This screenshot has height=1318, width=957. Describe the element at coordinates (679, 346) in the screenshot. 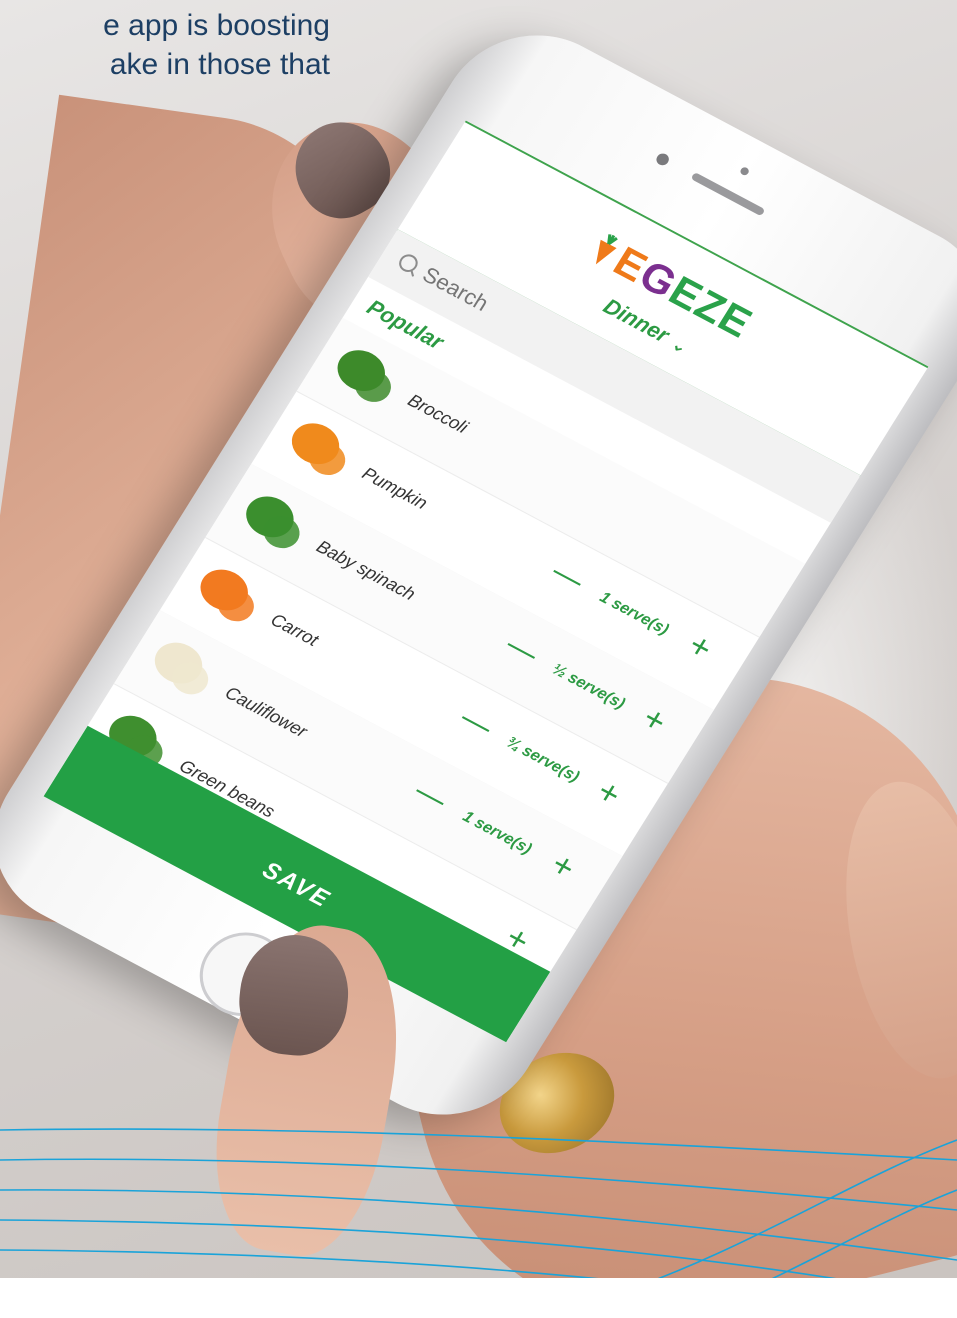

I see `chevron-down-icon: ⌄` at that location.